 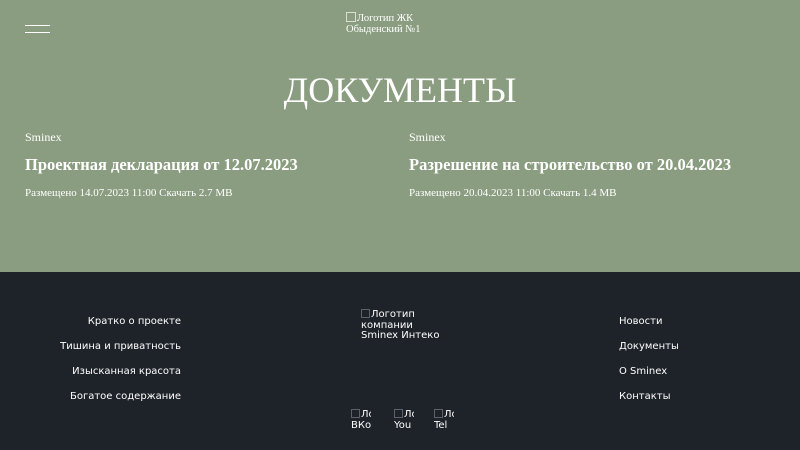 What do you see at coordinates (383, 29) in the screenshot?
I see `logo-alt-line: Обыденский №1` at bounding box center [383, 29].